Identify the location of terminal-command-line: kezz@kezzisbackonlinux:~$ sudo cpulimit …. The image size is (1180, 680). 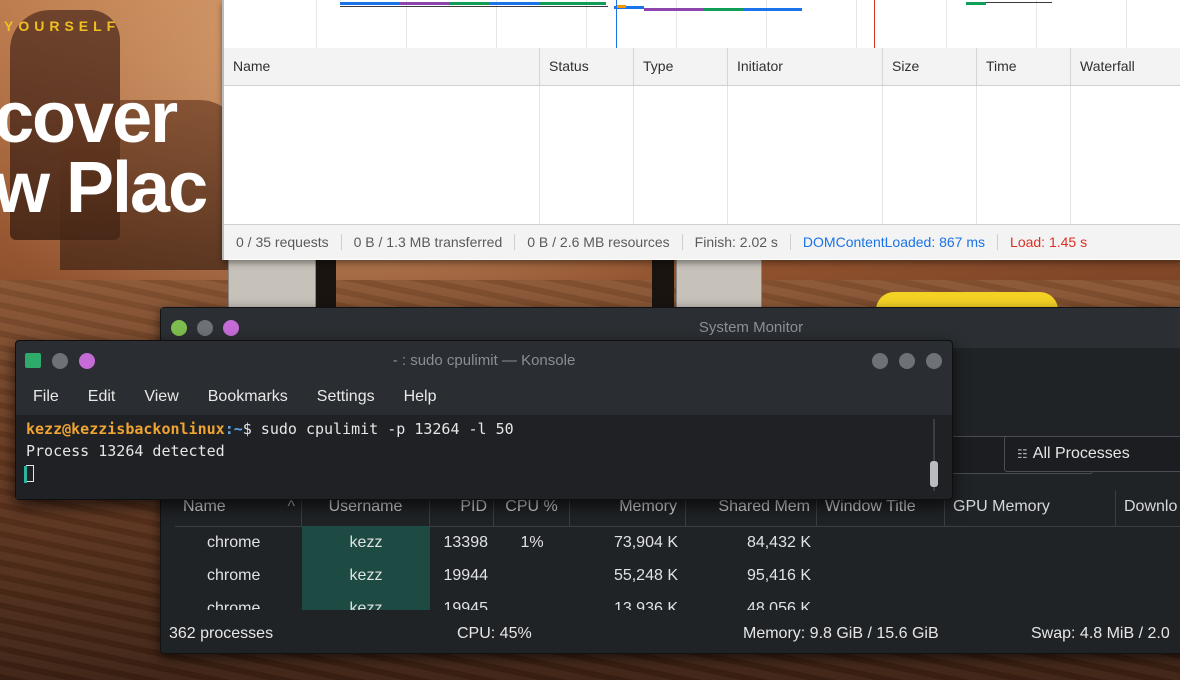
(481, 429).